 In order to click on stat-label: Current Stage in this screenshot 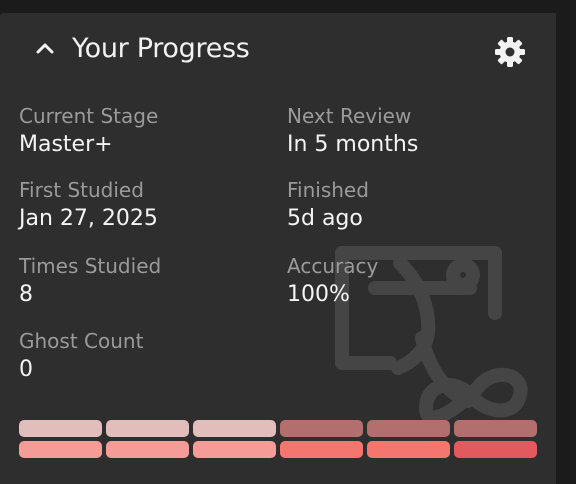, I will do `click(89, 116)`.